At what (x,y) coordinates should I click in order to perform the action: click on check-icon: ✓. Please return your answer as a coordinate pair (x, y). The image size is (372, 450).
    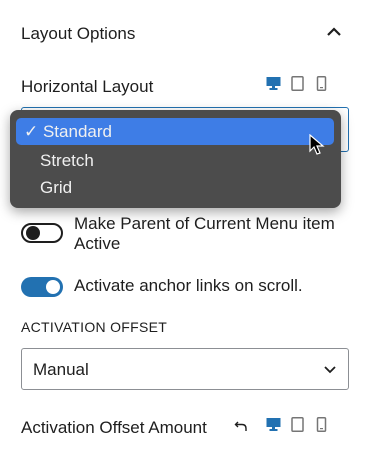
    Looking at the image, I should click on (33, 131).